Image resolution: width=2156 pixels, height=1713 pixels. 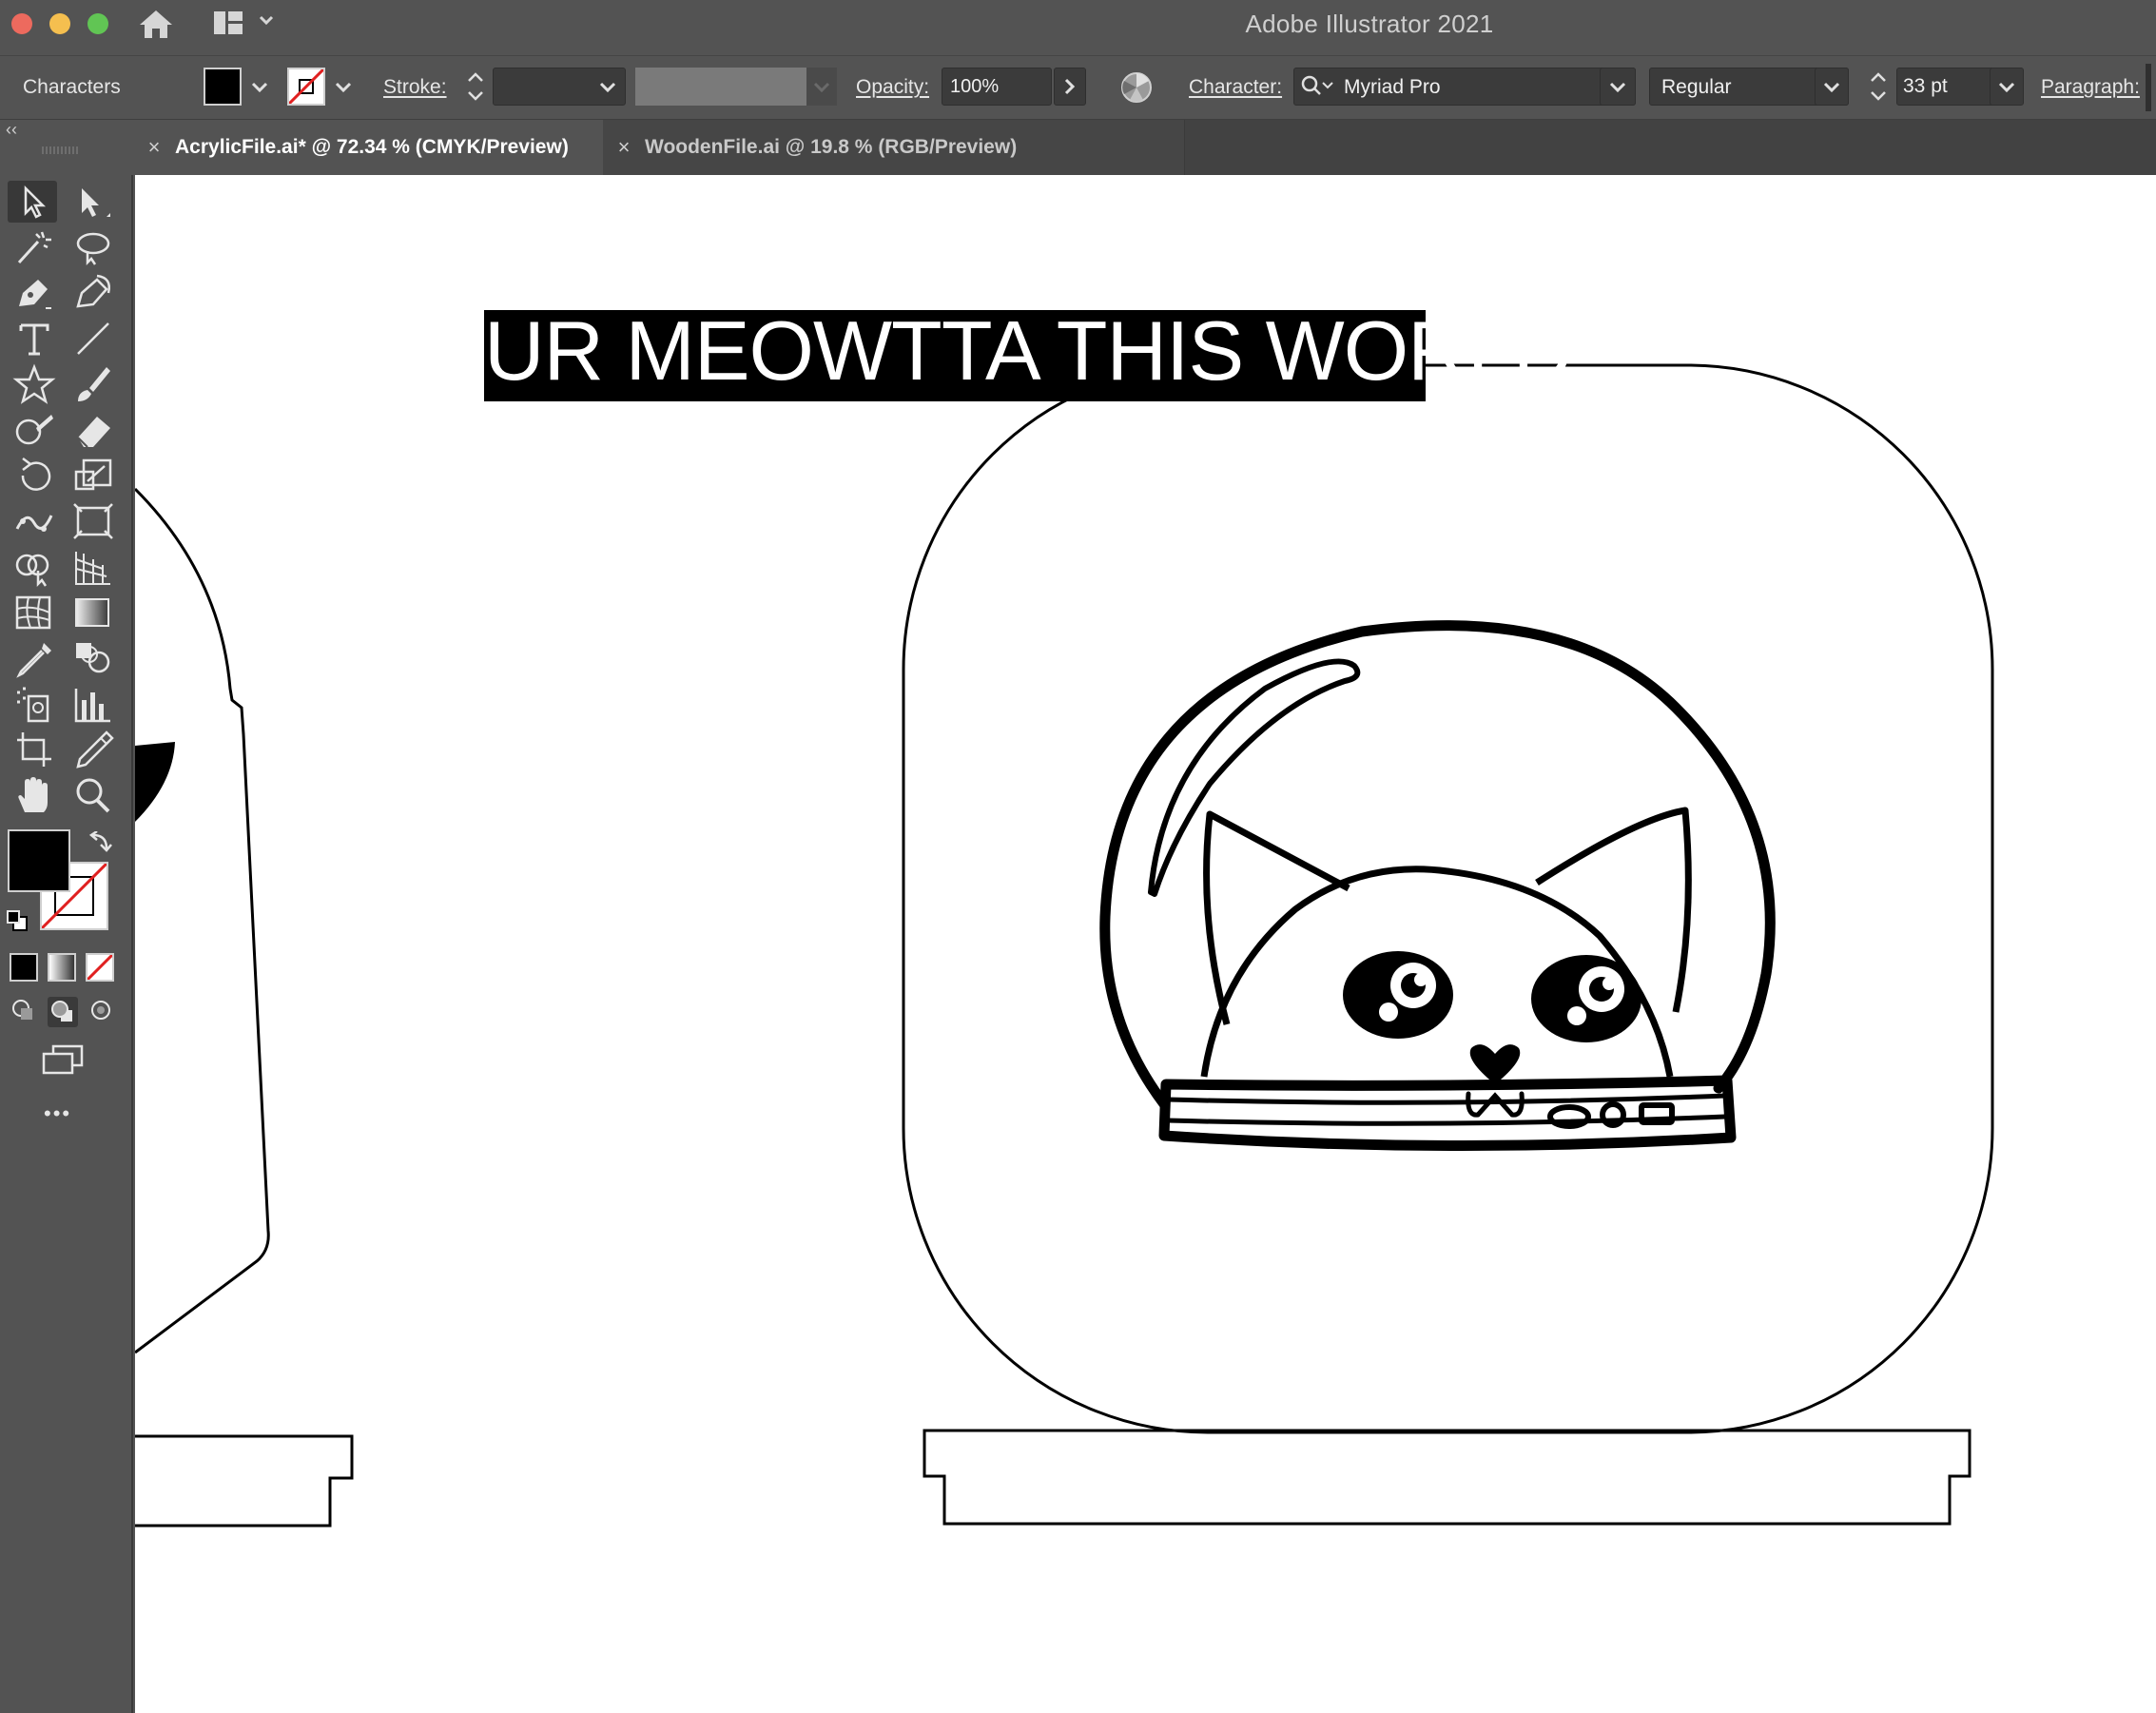 I want to click on left-base-outline, so click(x=244, y=1481).